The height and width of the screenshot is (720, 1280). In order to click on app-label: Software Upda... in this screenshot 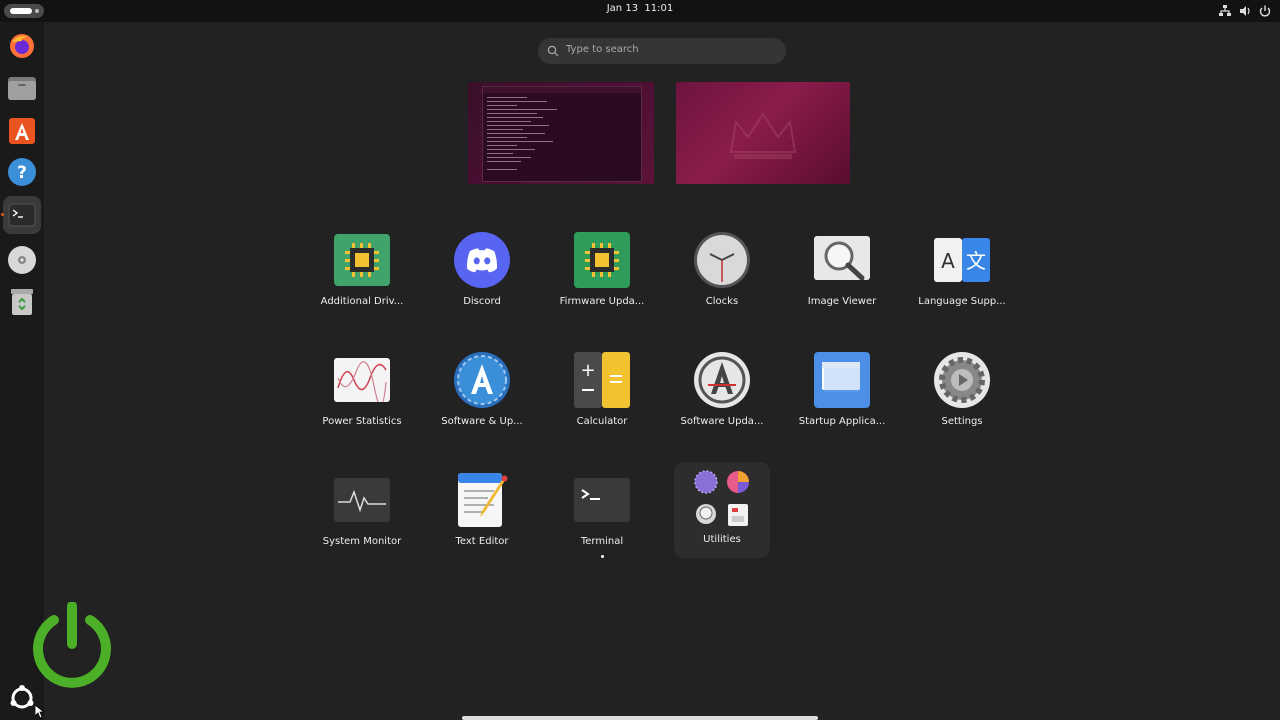, I will do `click(722, 421)`.